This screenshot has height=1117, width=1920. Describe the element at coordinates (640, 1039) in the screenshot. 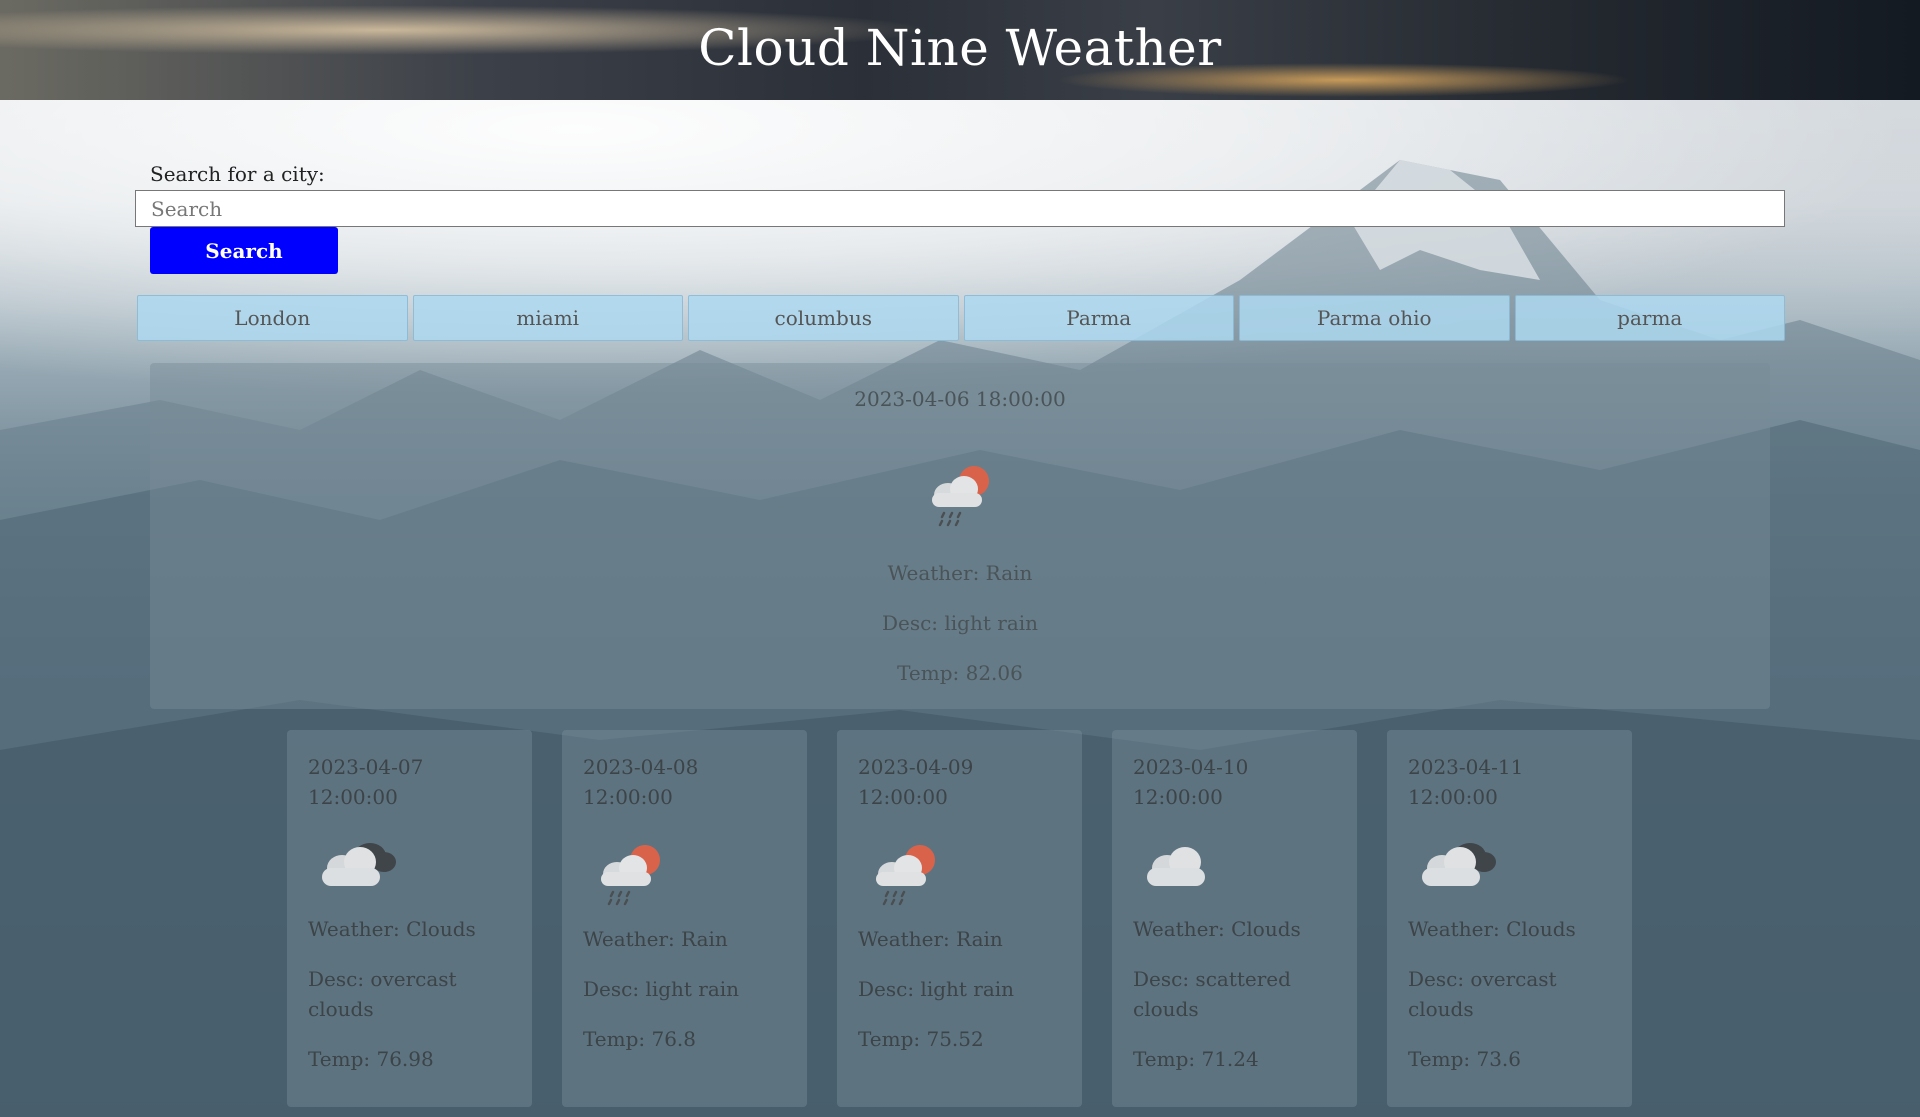

I see `forecast-temperature: Temp: 76.8` at that location.